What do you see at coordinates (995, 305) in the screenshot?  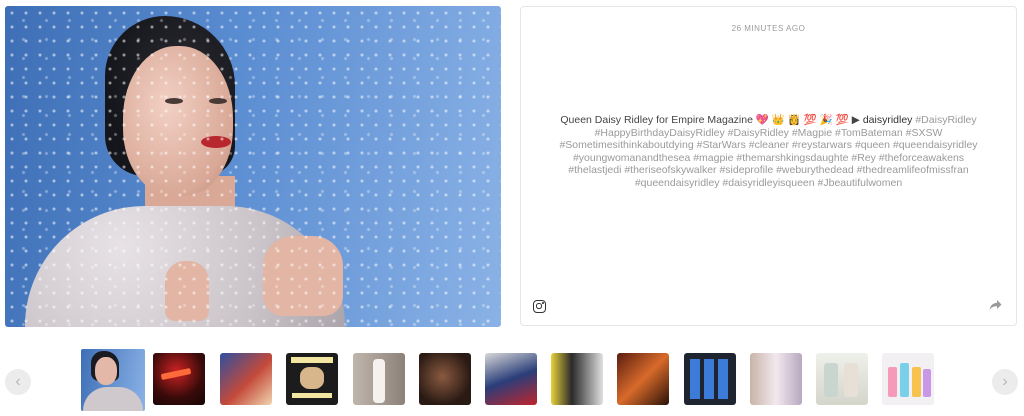 I see `share-arrow-icon` at bounding box center [995, 305].